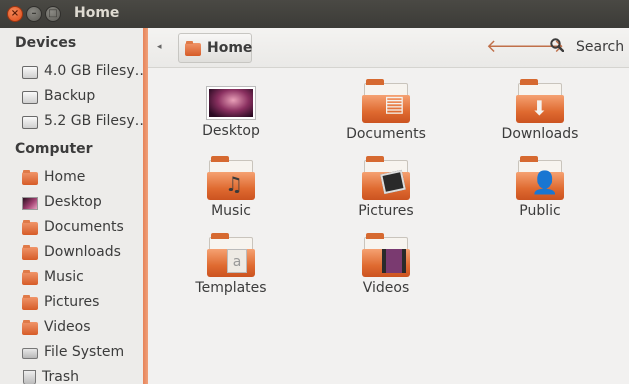 The height and width of the screenshot is (384, 629). What do you see at coordinates (30, 353) in the screenshot?
I see `filesystem-icon` at bounding box center [30, 353].